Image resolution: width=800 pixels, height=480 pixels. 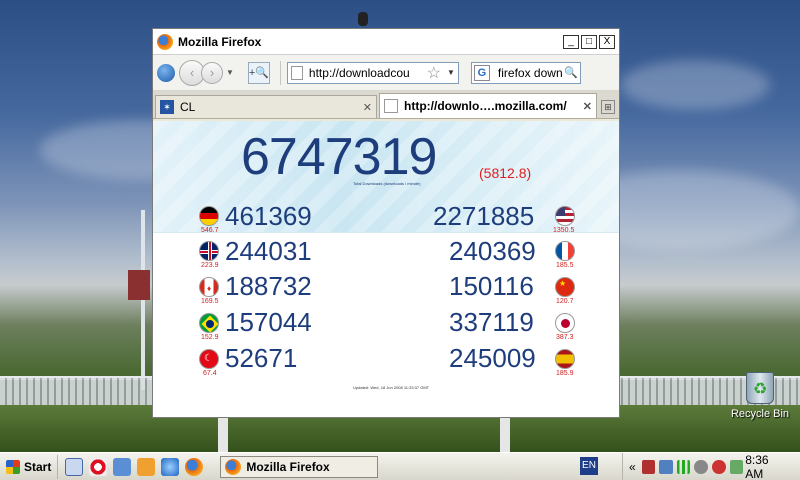 What do you see at coordinates (760, 388) in the screenshot?
I see `recycle-bin-icon` at bounding box center [760, 388].